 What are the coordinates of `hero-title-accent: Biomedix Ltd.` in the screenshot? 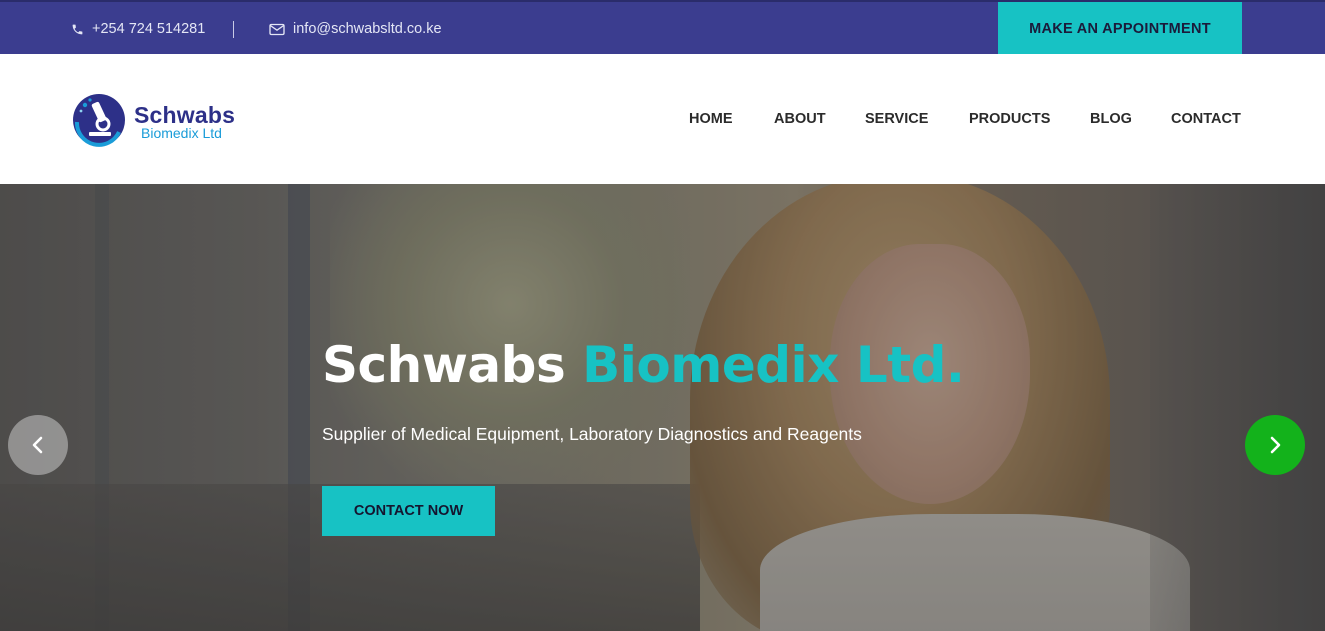 It's located at (773, 365).